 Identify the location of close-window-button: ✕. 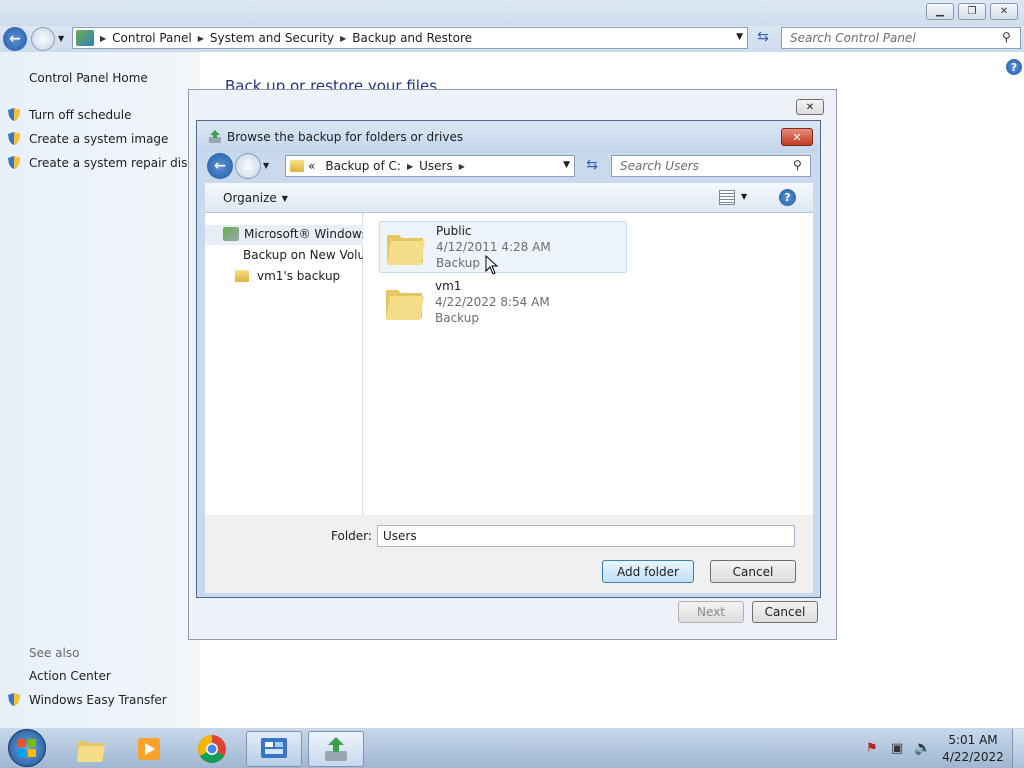
(1004, 11).